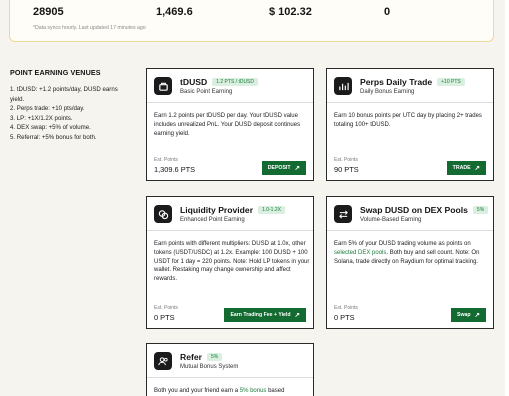 The width and height of the screenshot is (509, 396). Describe the element at coordinates (50, 128) in the screenshot. I see `venue-line: 4. DEX swap: +5% of volume.` at that location.